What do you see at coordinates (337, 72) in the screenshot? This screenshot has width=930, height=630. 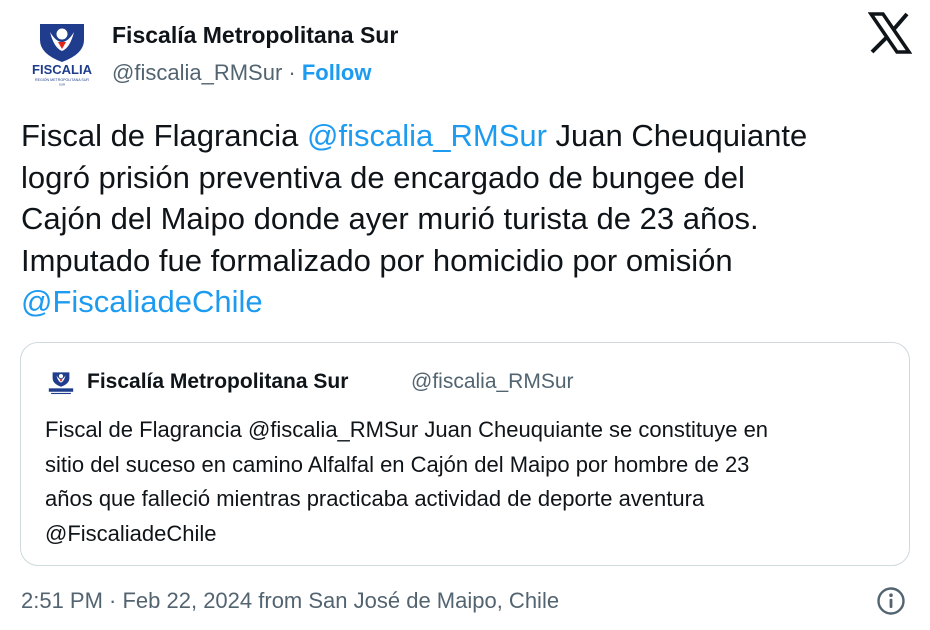 I see `follow-button: Follow` at bounding box center [337, 72].